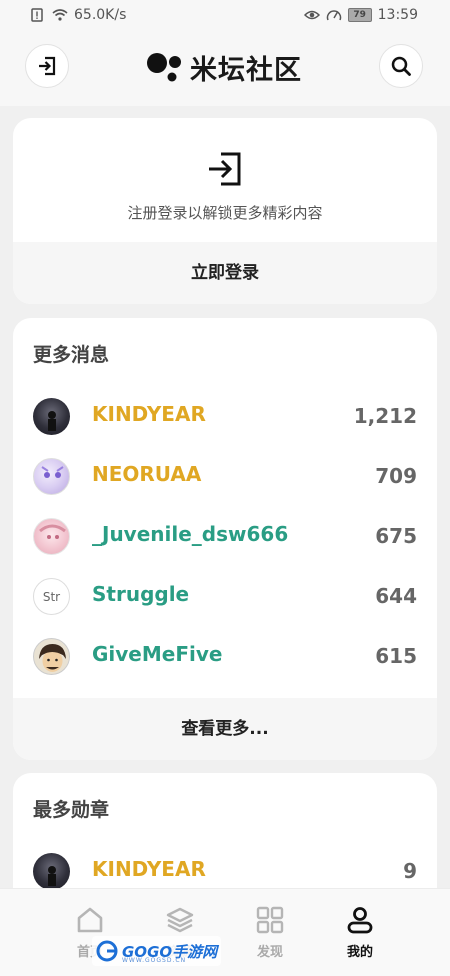 The width and height of the screenshot is (450, 976). What do you see at coordinates (71, 355) in the screenshot?
I see `section-title: 更多消息` at bounding box center [71, 355].